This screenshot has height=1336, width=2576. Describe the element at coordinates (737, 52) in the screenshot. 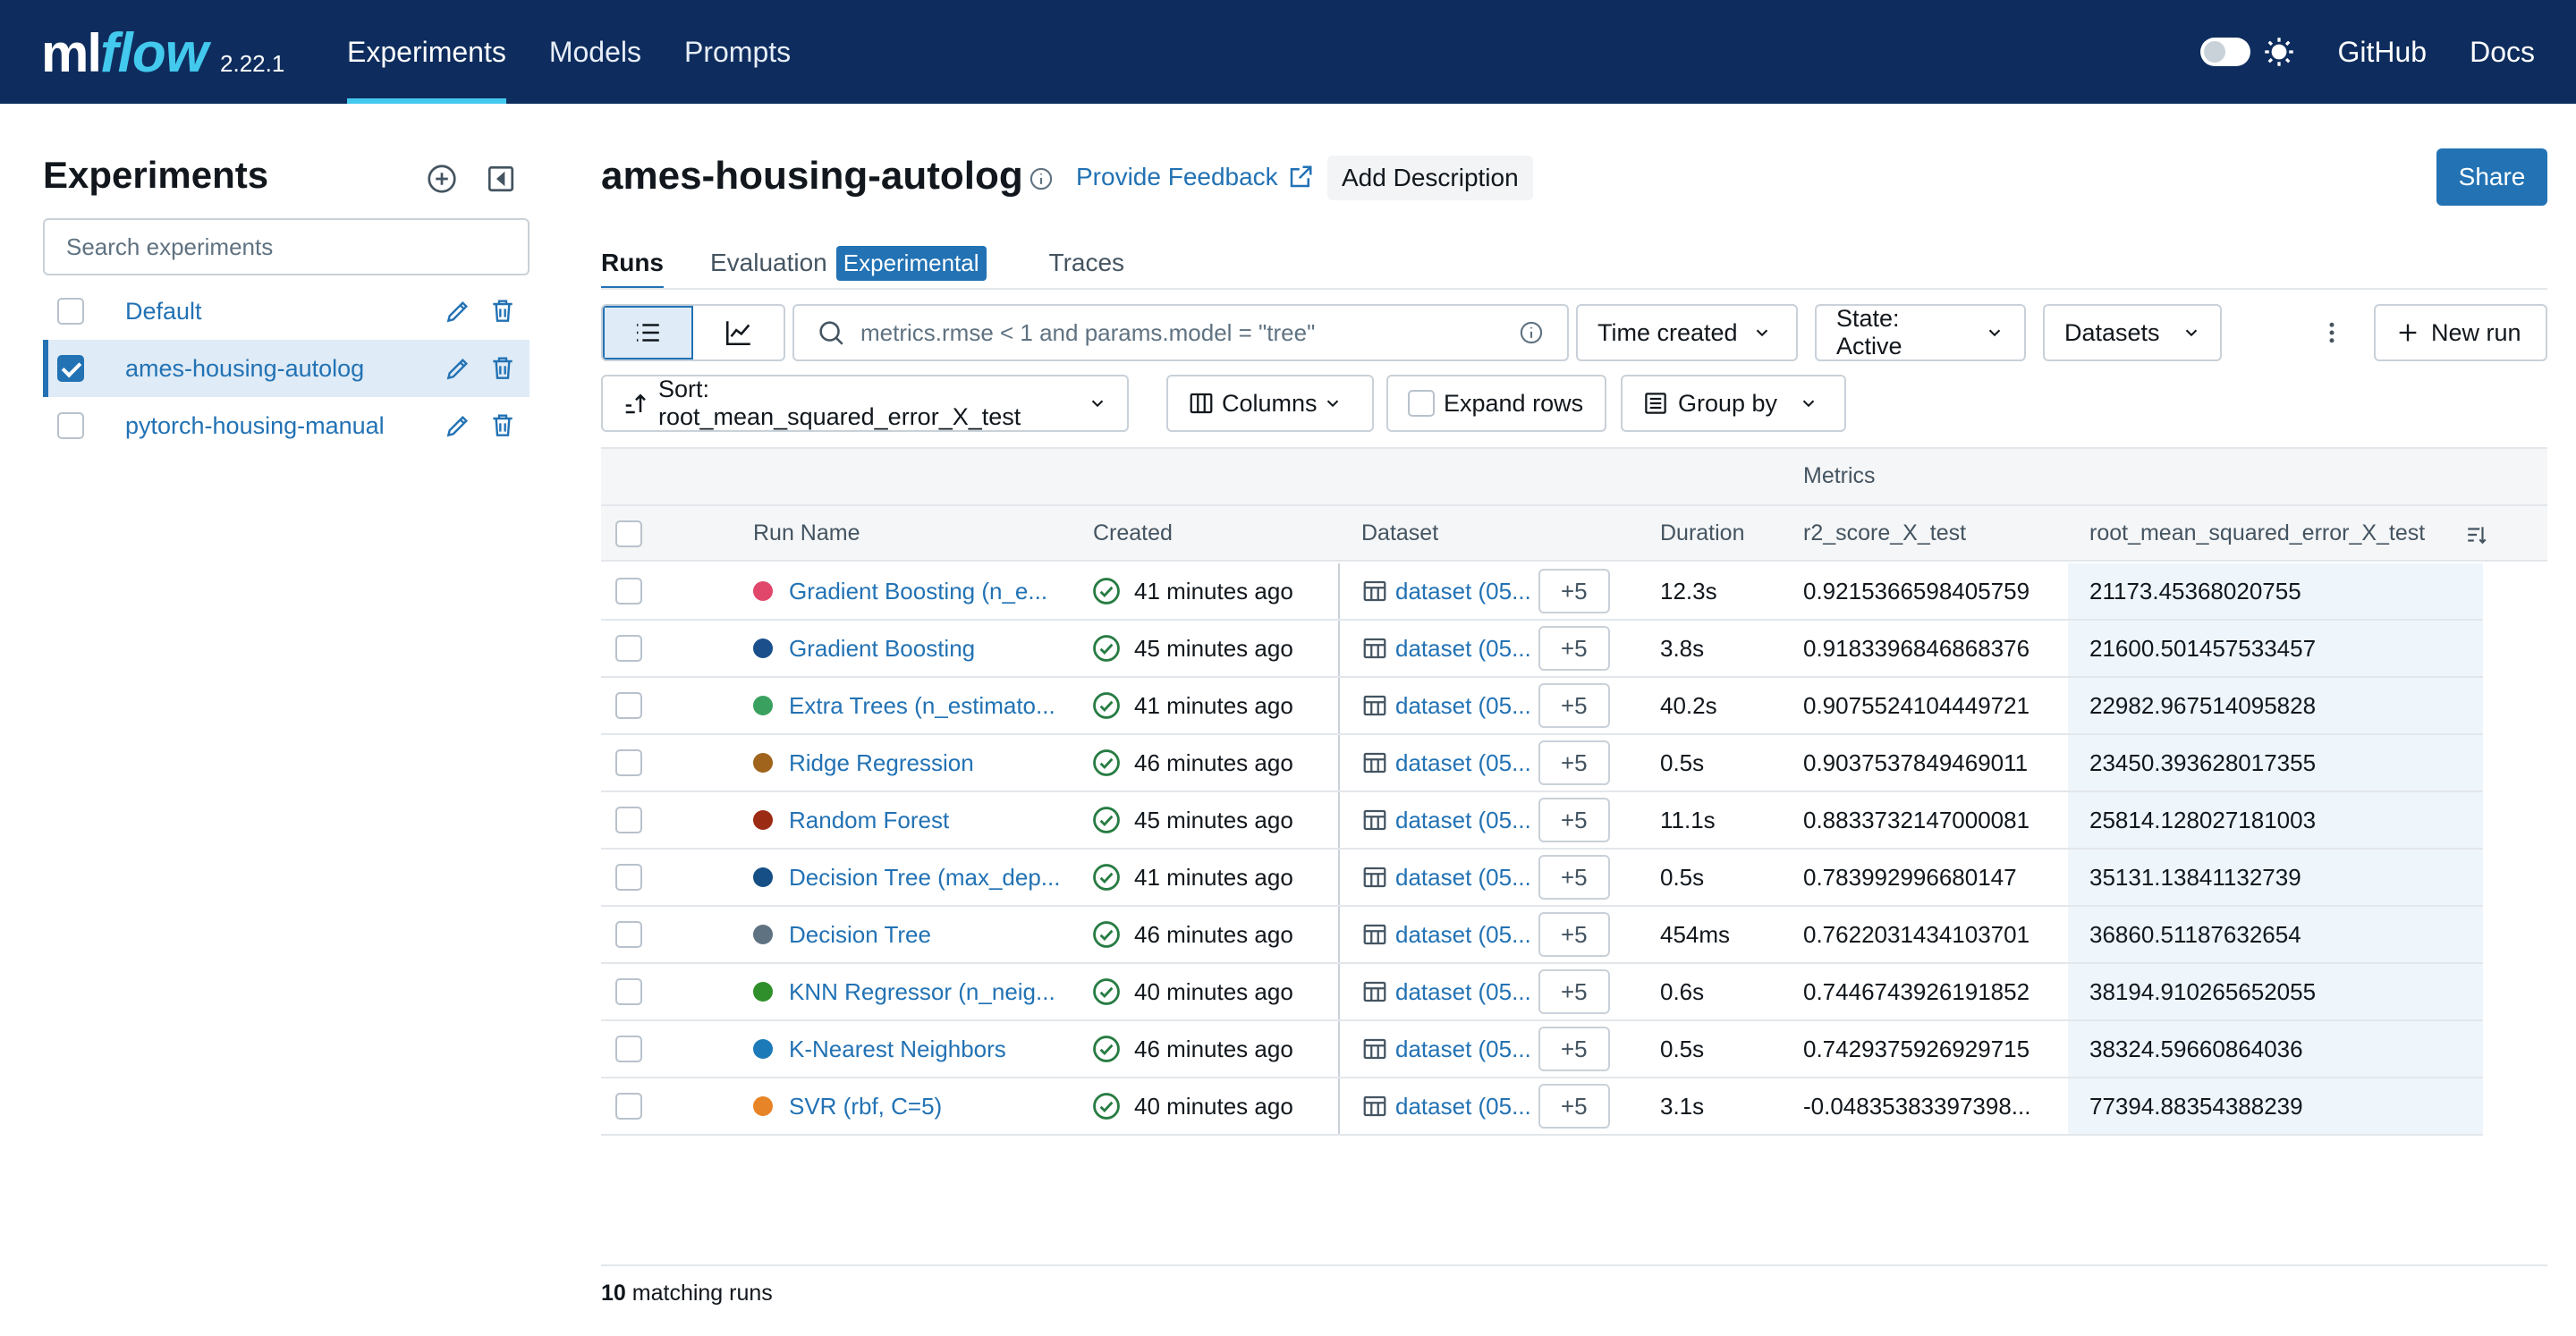

I see `nav-prompts: Prompts` at that location.